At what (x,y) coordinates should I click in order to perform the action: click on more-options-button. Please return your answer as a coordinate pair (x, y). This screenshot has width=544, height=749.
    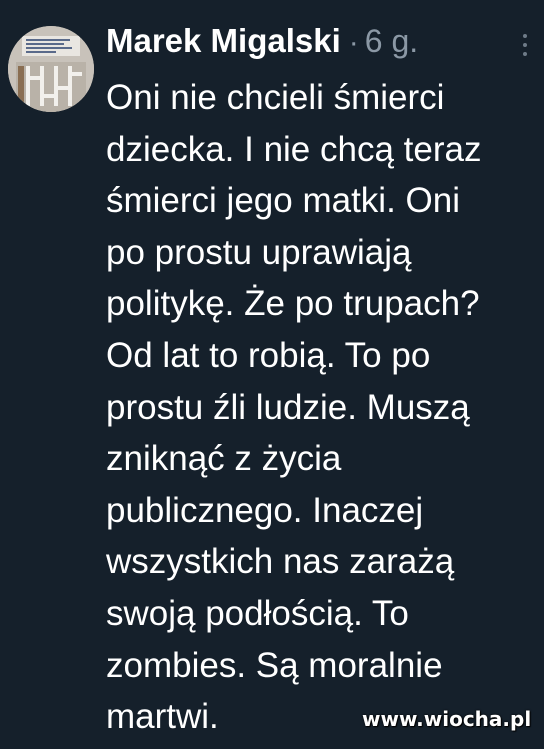
    Looking at the image, I should click on (525, 47).